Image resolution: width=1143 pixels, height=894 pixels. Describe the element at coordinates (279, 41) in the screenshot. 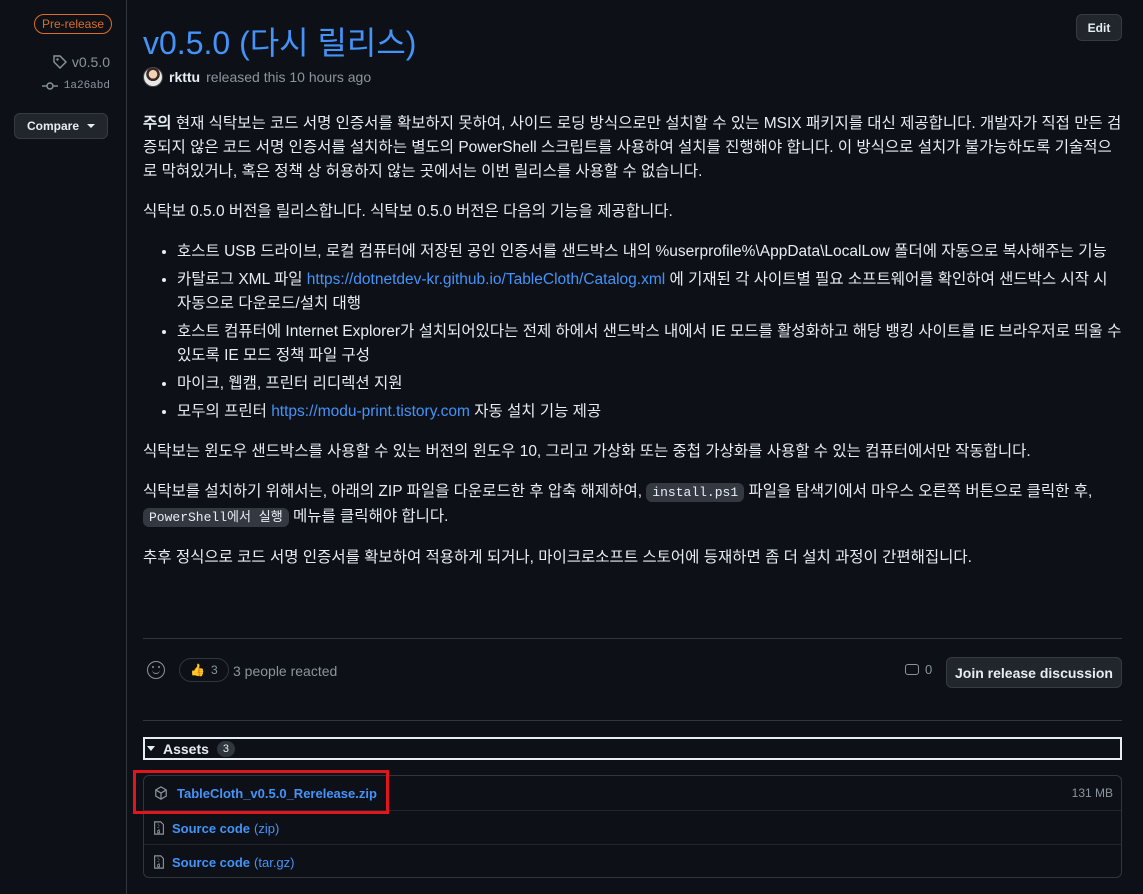

I see `release-title: v0.5.0 (다시 릴리스)` at that location.